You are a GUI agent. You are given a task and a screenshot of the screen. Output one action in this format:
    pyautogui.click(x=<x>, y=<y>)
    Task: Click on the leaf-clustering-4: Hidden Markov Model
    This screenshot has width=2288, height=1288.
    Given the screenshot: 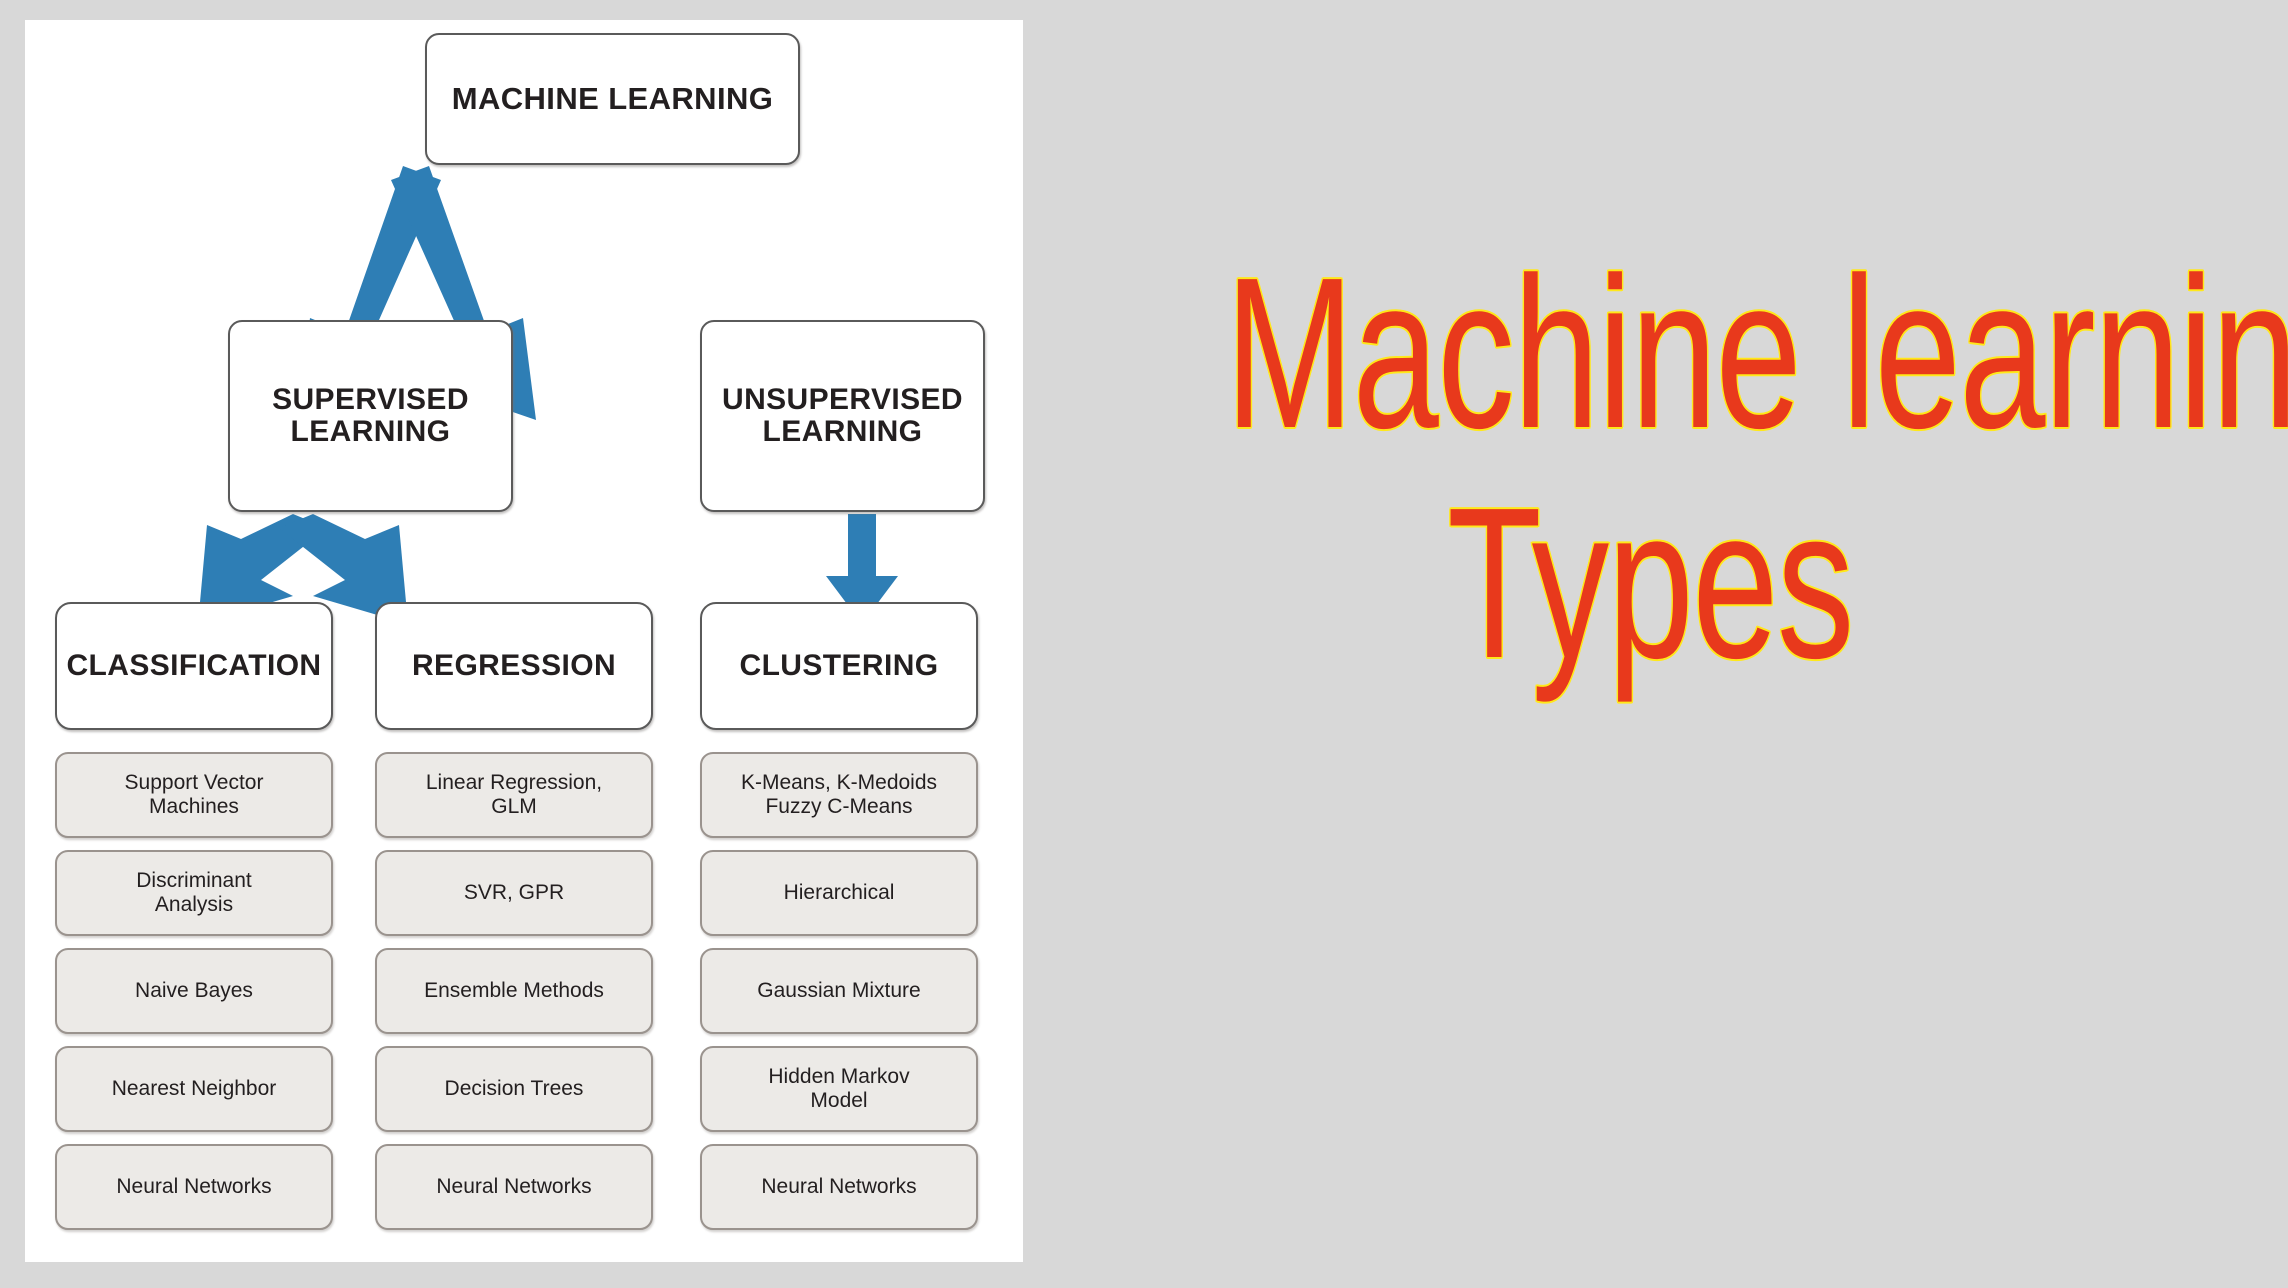 What is the action you would take?
    pyautogui.click(x=839, y=1089)
    